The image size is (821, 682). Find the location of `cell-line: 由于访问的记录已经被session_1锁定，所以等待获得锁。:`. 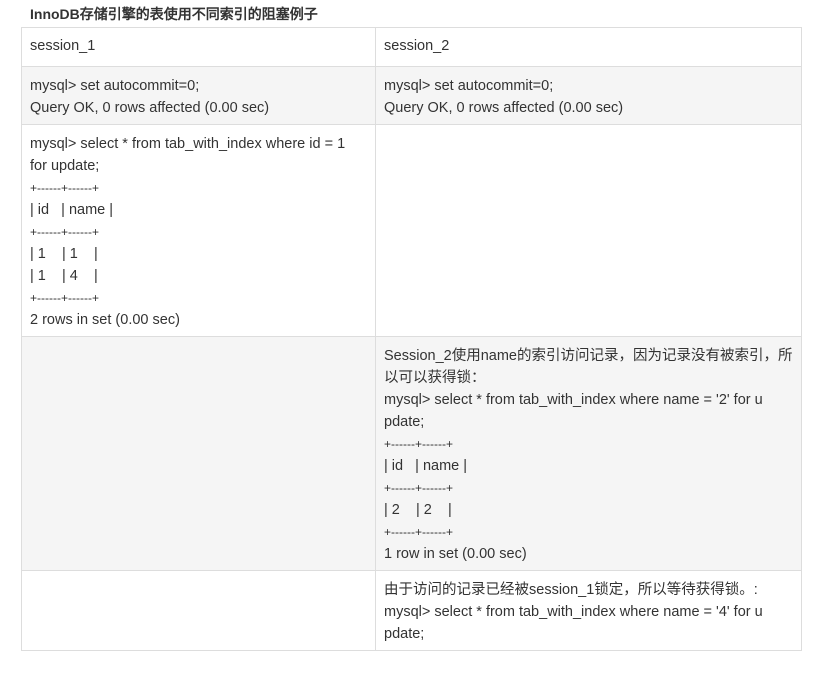

cell-line: 由于访问的记录已经被session_1锁定，所以等待获得锁。: is located at coordinates (571, 590).